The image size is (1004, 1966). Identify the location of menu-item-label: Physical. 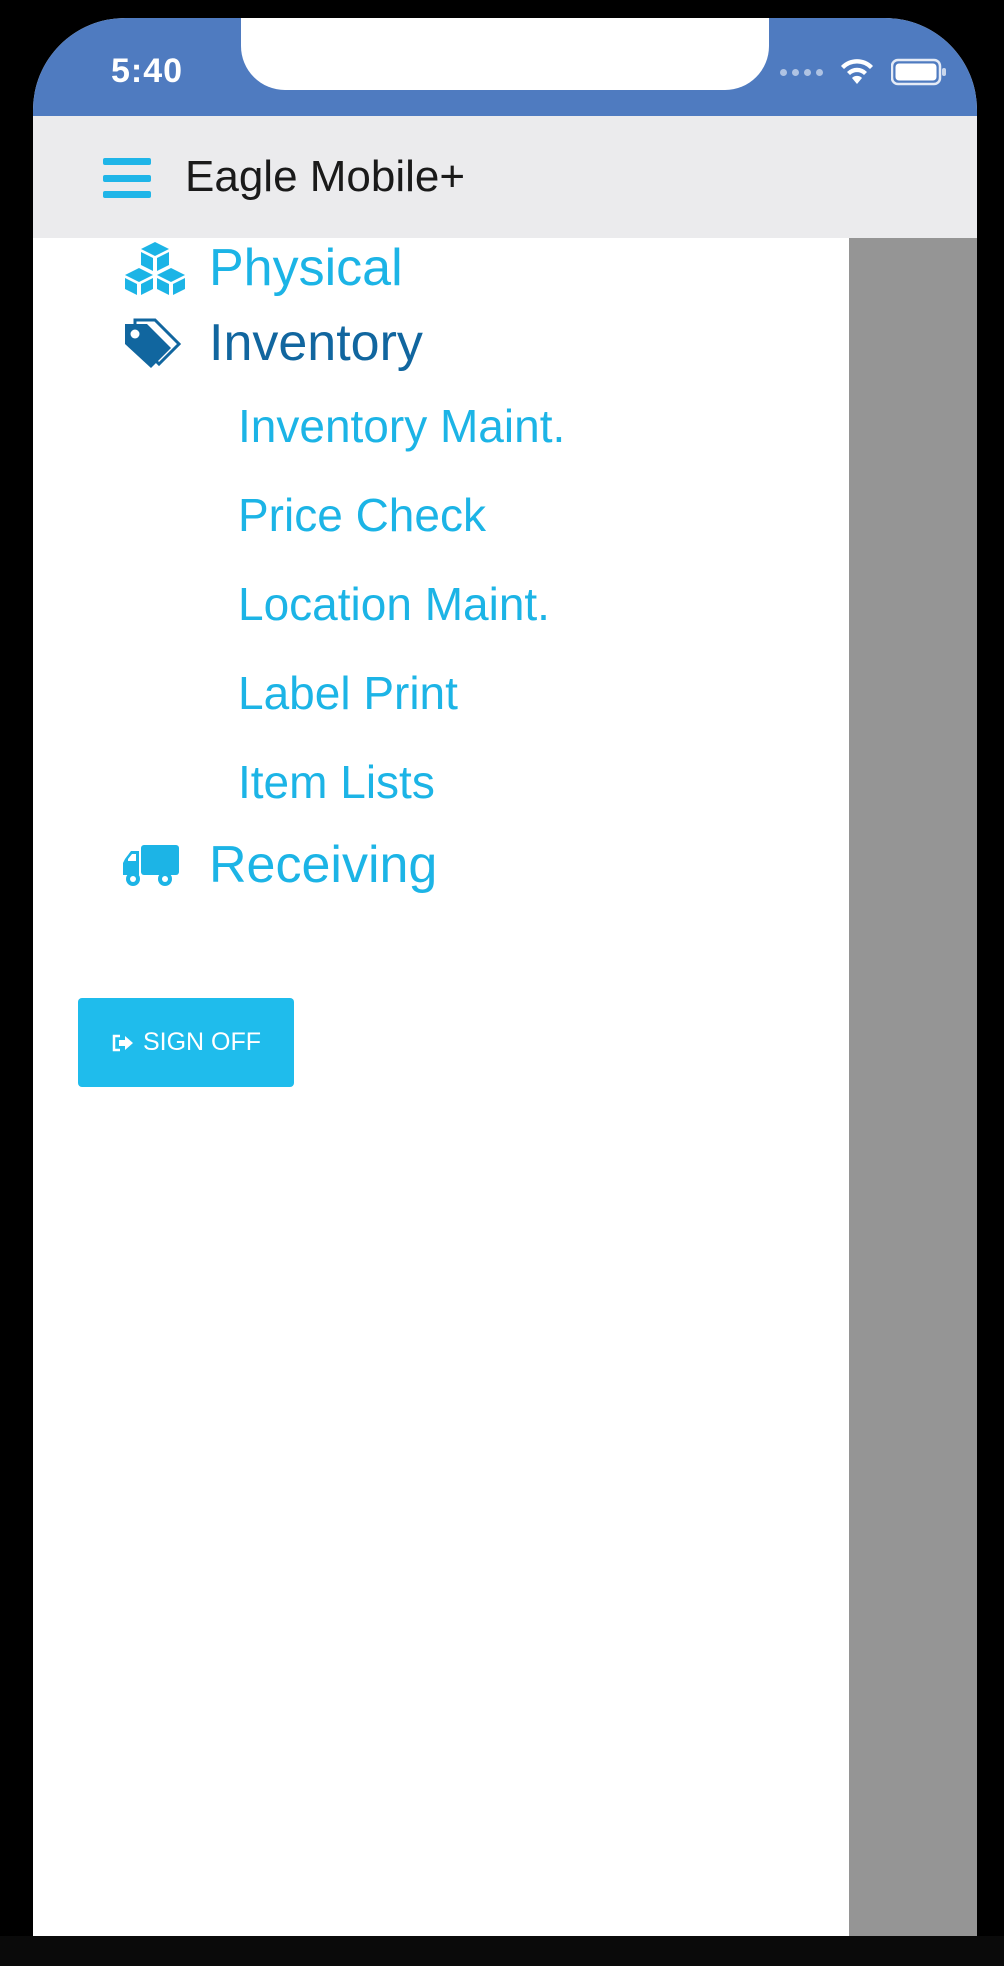
(306, 268).